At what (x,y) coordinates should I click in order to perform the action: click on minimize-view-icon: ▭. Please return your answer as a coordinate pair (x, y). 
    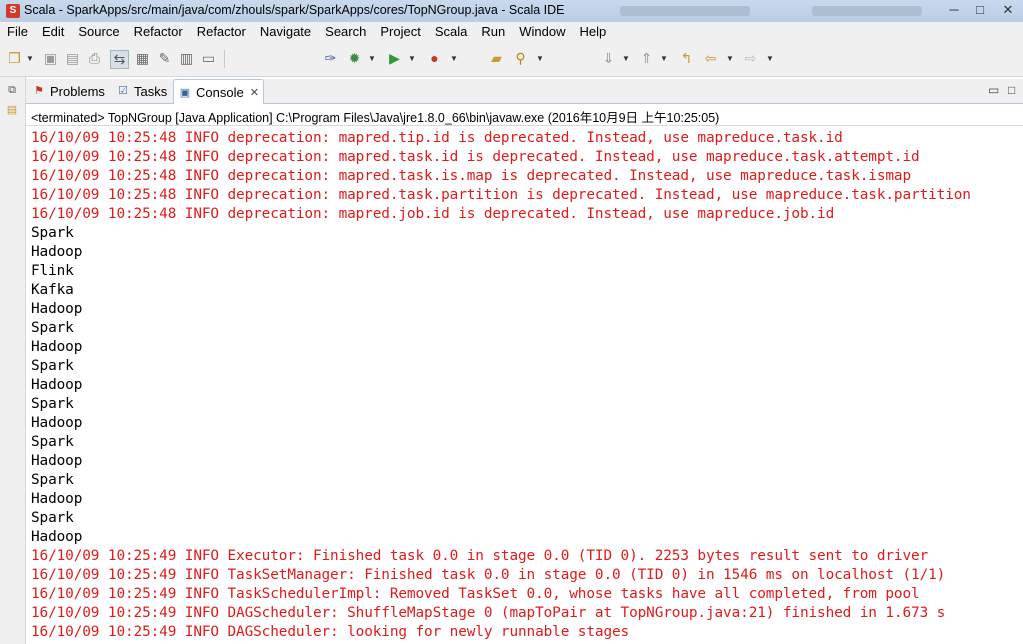
    Looking at the image, I should click on (993, 90).